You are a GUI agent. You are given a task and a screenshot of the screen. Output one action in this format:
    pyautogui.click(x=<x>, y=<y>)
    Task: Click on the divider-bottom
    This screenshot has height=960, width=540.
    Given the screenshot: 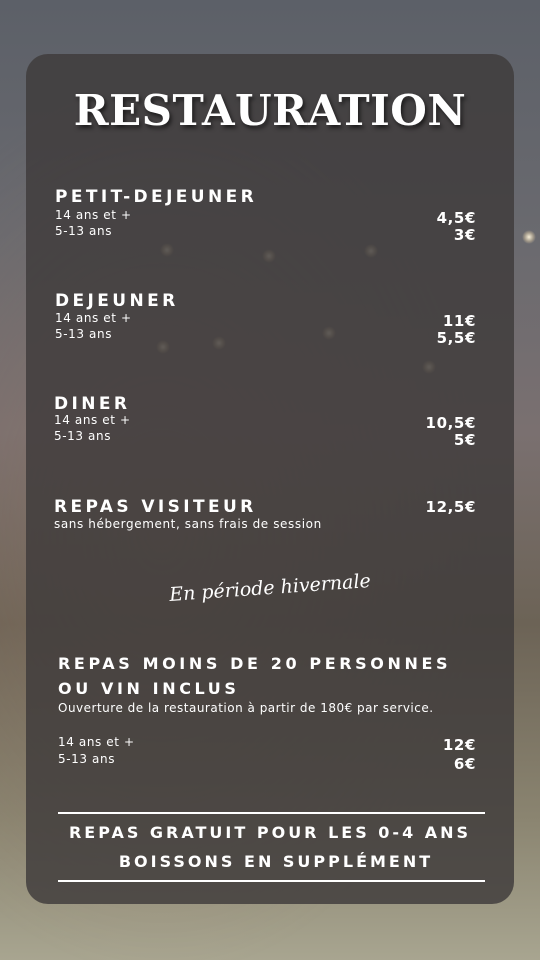 What is the action you would take?
    pyautogui.click(x=271, y=881)
    